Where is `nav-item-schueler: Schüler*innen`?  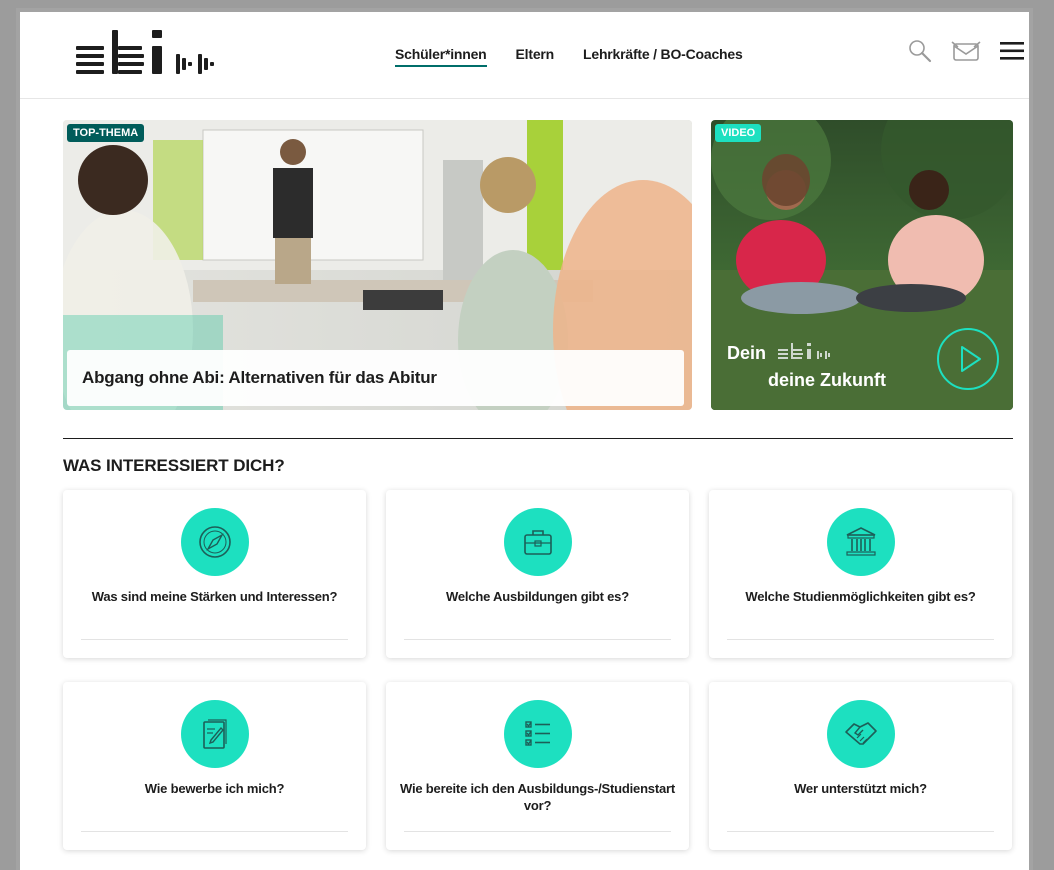
nav-item-schueler: Schüler*innen is located at coordinates (441, 56).